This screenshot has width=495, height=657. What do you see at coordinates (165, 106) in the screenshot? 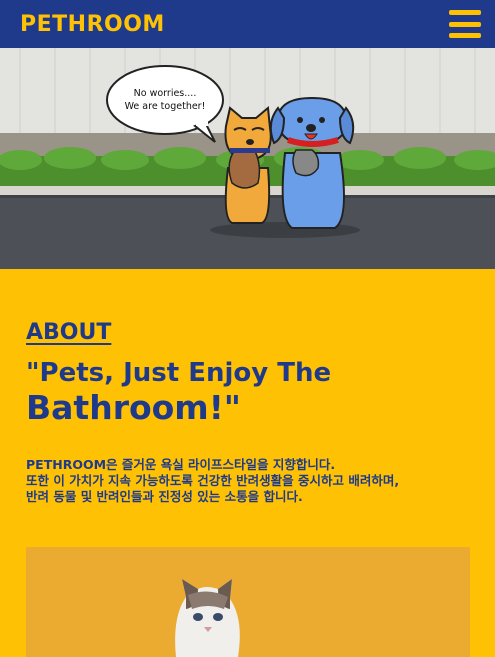
I see `speech-line-2: We are together!` at bounding box center [165, 106].